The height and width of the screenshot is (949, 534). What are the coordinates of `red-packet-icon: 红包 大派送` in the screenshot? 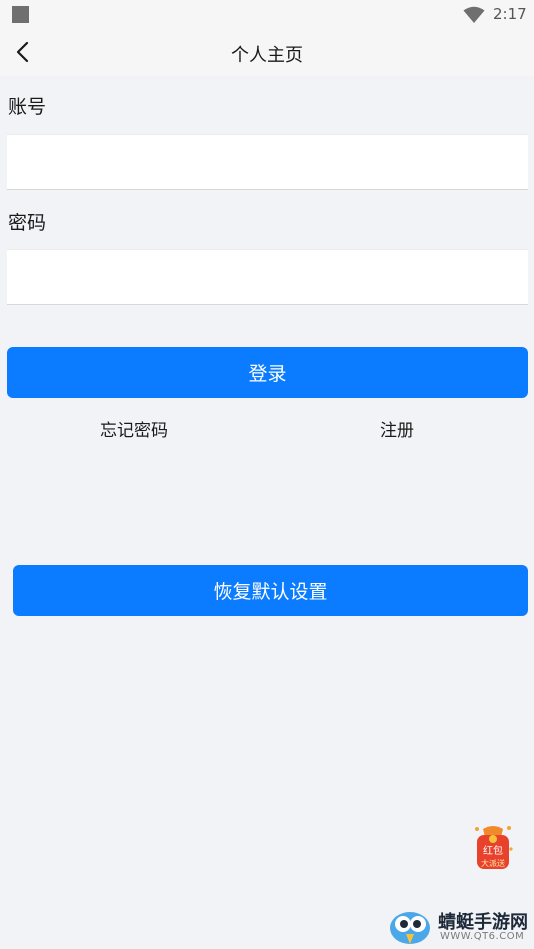 It's located at (493, 848).